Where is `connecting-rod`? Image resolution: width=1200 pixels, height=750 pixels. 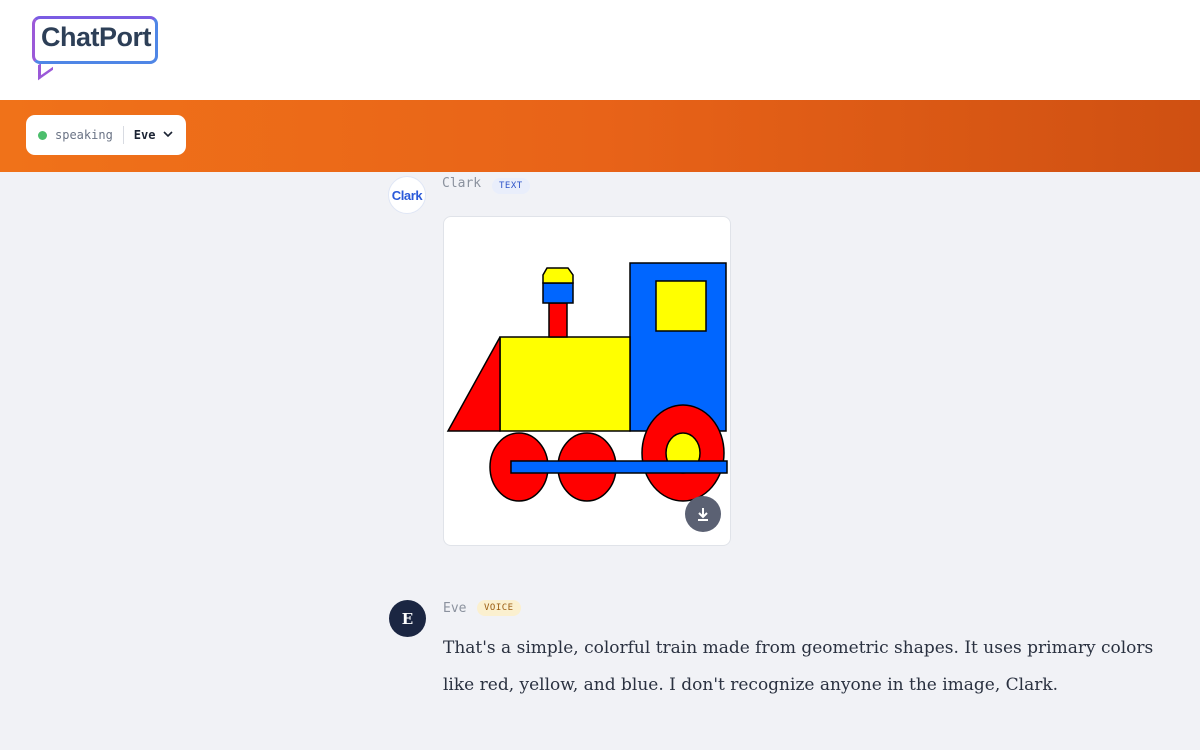
connecting-rod is located at coordinates (619, 467).